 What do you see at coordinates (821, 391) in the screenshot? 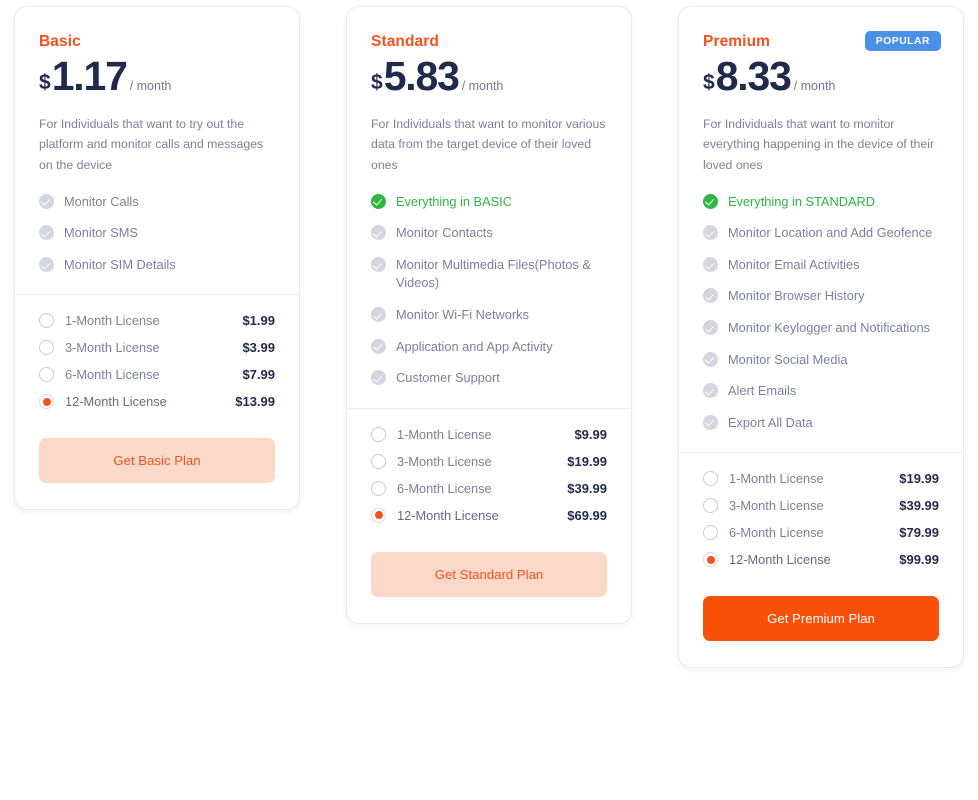
I see `feature-item: Alert Emails` at bounding box center [821, 391].